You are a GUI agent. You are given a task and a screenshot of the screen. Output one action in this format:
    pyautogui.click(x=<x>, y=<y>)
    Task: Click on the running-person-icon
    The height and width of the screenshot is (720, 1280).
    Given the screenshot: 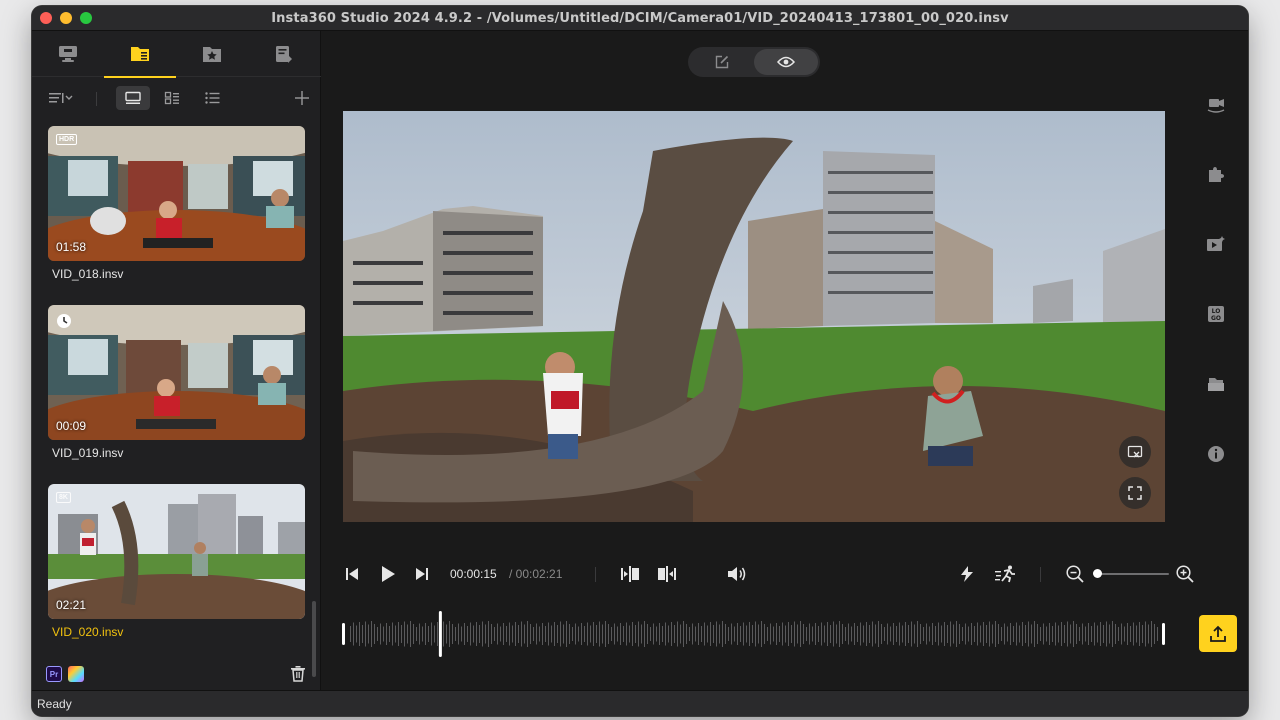 What is the action you would take?
    pyautogui.click(x=1005, y=574)
    